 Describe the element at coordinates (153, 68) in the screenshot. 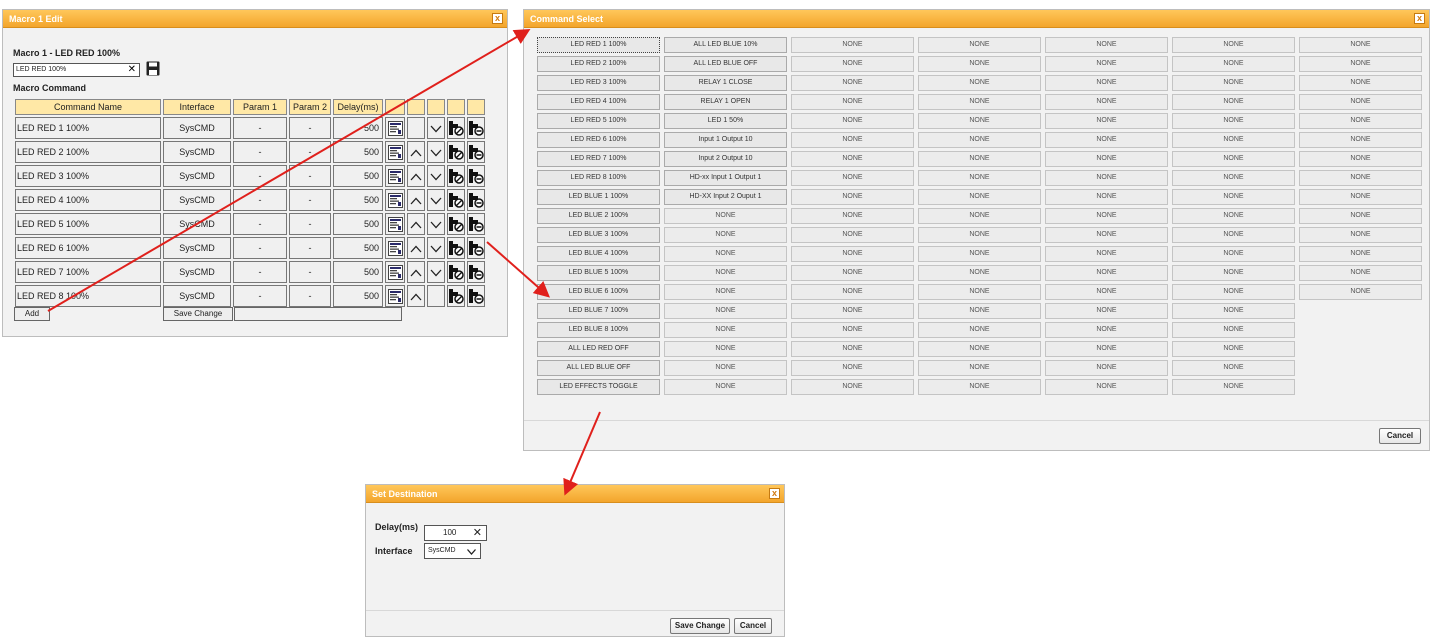

I see `save-icon` at that location.